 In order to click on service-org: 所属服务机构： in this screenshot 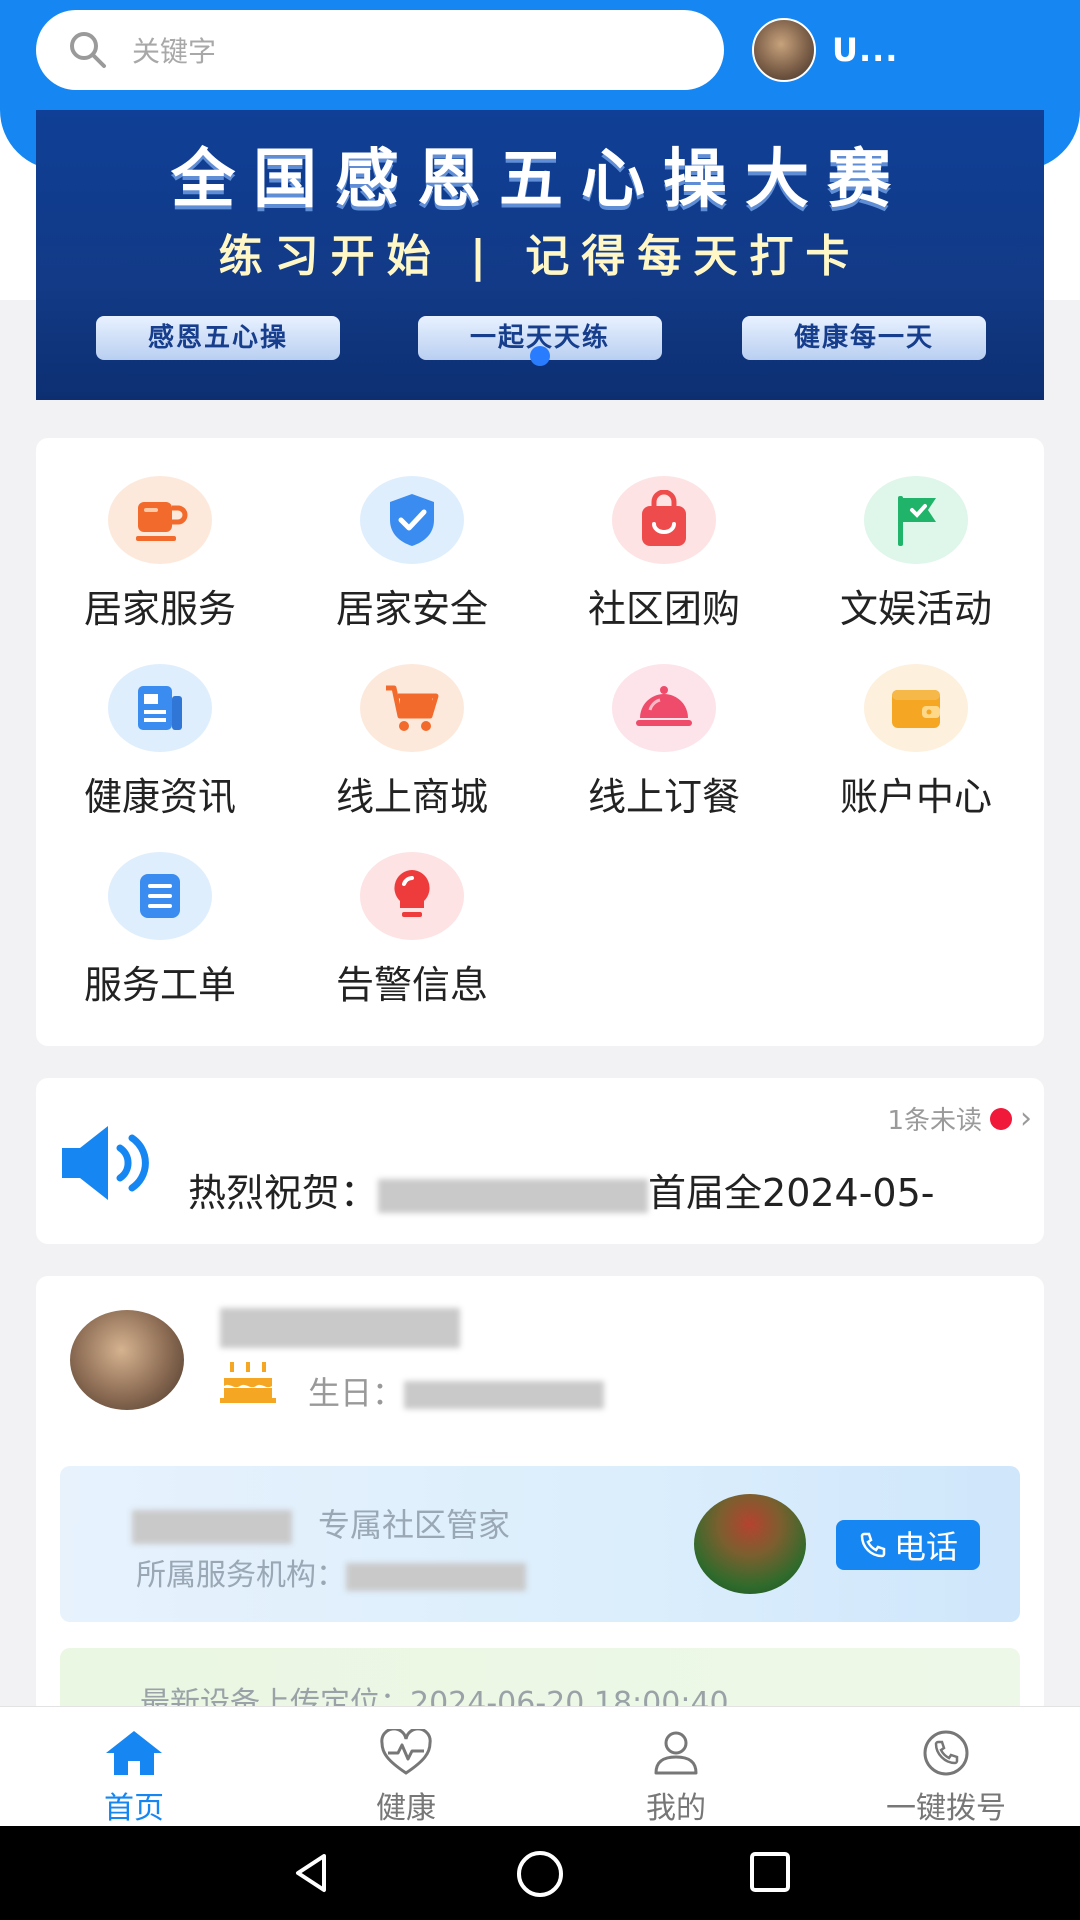, I will do `click(331, 1572)`.